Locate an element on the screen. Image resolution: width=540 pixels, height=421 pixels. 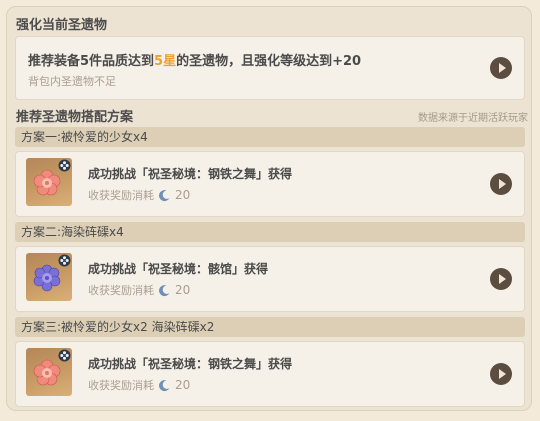
purple-flower-artifact-icon is located at coordinates (49, 277).